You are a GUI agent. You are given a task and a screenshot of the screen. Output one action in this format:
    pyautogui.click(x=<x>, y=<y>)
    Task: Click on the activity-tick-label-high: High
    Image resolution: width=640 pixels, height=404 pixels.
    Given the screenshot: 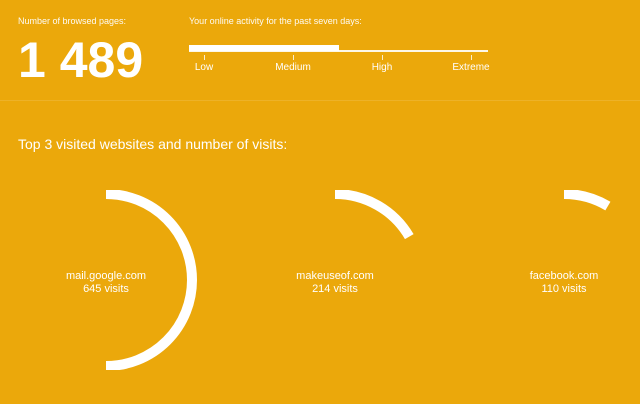 What is the action you would take?
    pyautogui.click(x=382, y=67)
    